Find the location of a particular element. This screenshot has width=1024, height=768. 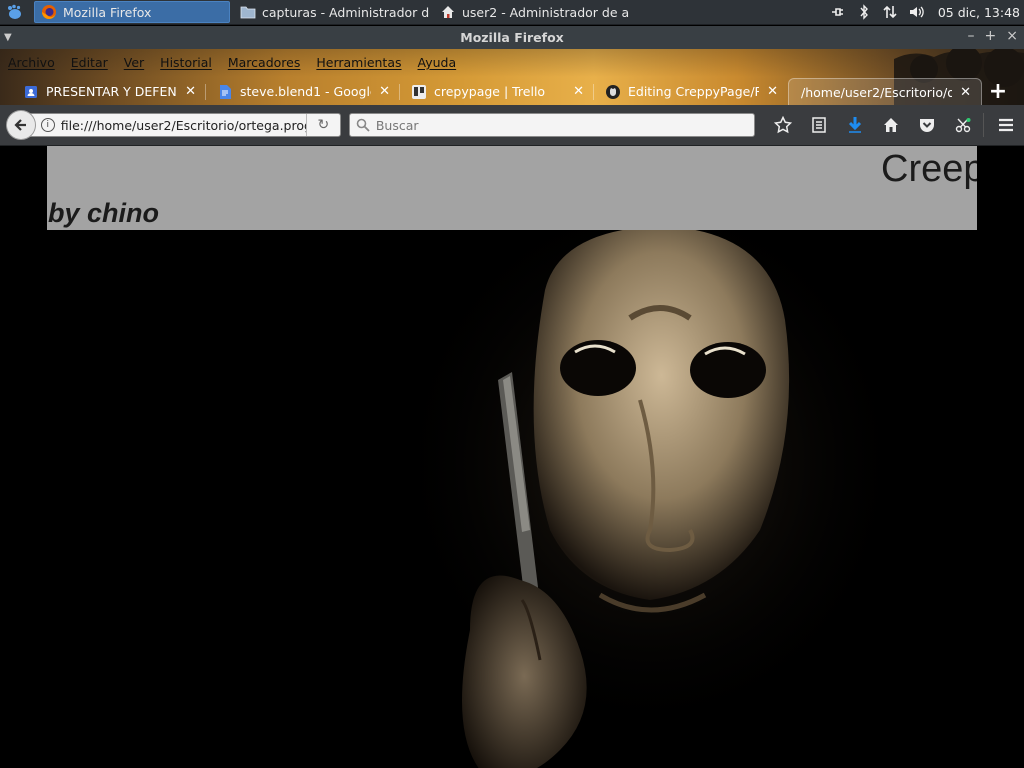

xfce-menu-button is located at coordinates (14, 12).